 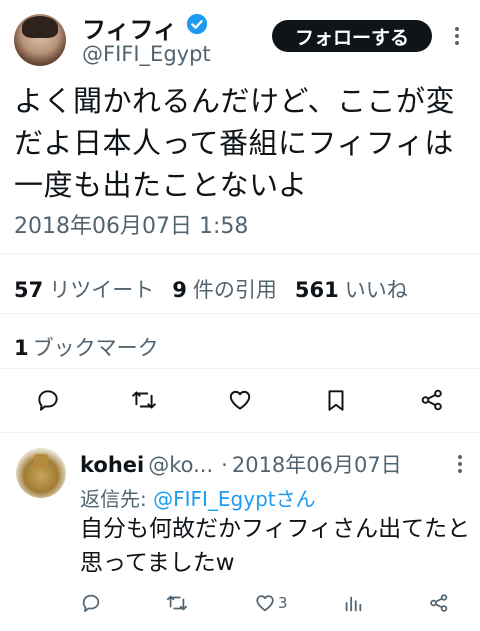 What do you see at coordinates (240, 604) in the screenshot?
I see `reply-actions: 3` at bounding box center [240, 604].